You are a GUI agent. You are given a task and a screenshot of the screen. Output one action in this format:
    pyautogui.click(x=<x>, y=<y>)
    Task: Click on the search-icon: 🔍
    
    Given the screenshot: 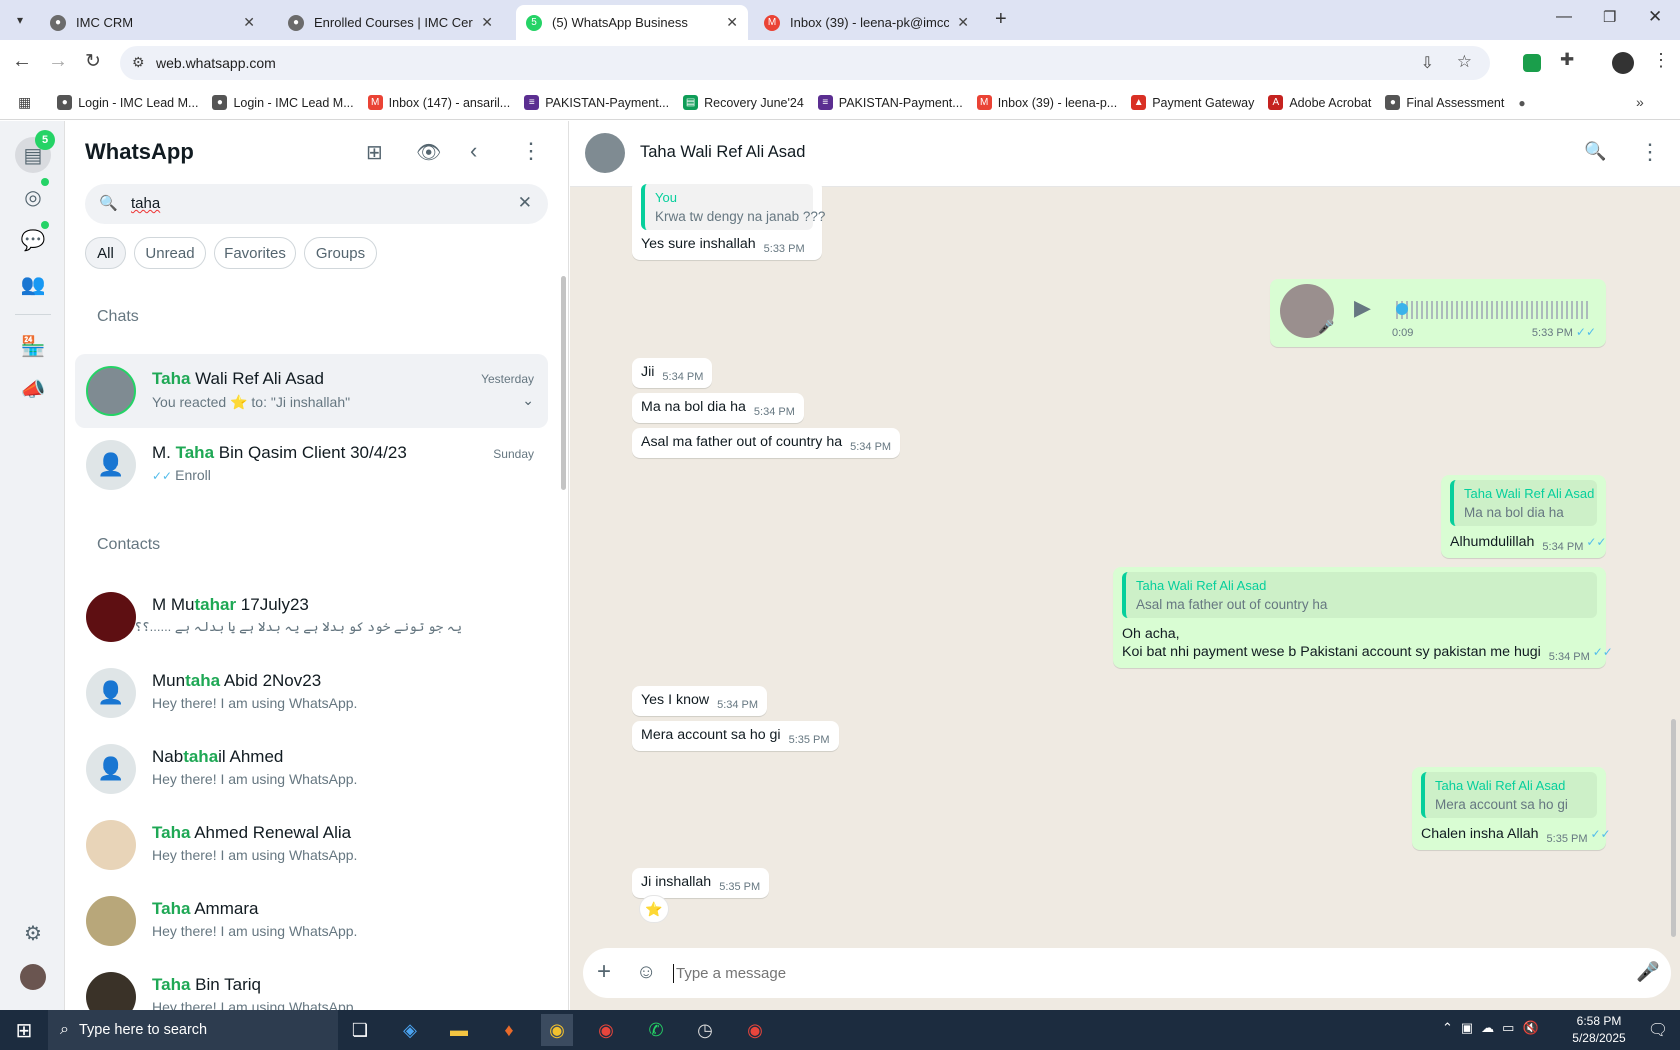 What is the action you would take?
    pyautogui.click(x=1595, y=151)
    